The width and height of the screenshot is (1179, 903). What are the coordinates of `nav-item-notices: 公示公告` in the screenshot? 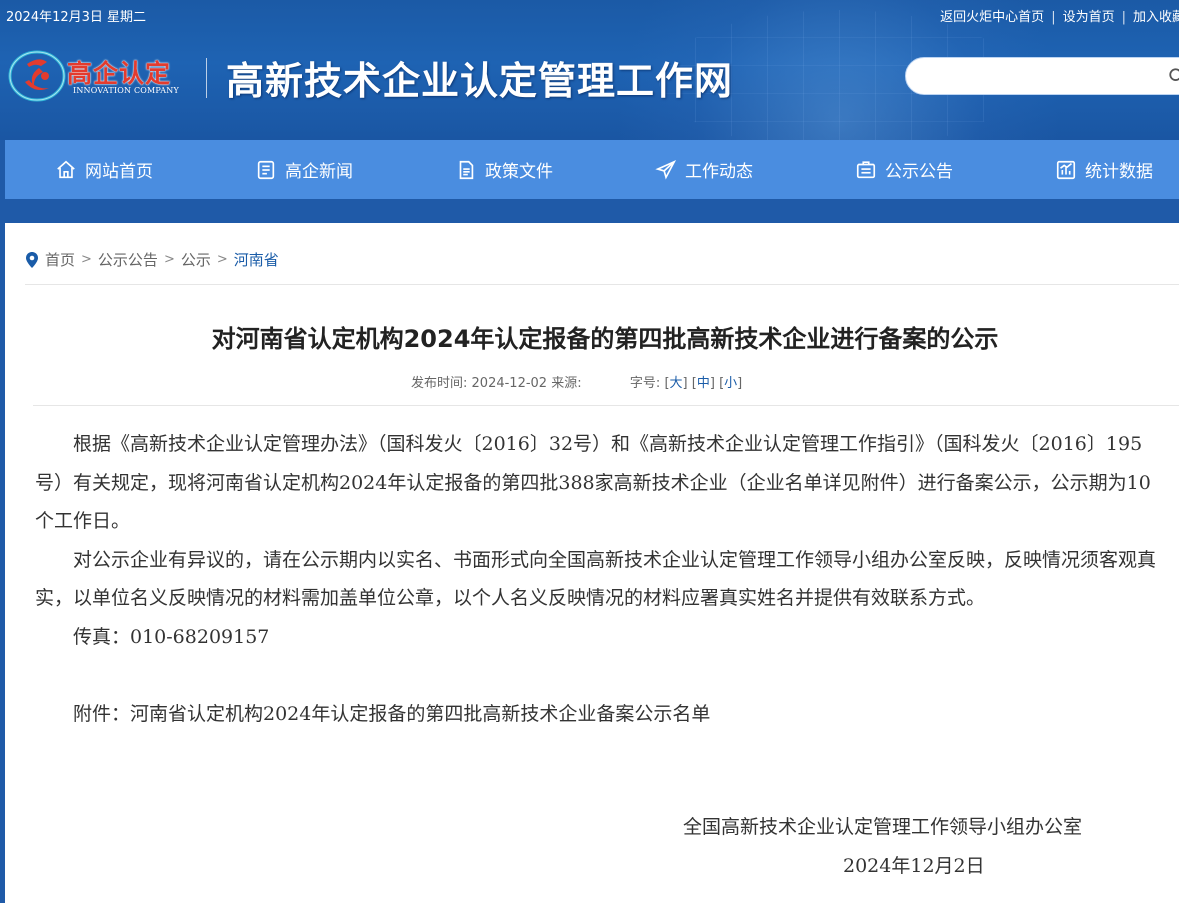 It's located at (904, 169).